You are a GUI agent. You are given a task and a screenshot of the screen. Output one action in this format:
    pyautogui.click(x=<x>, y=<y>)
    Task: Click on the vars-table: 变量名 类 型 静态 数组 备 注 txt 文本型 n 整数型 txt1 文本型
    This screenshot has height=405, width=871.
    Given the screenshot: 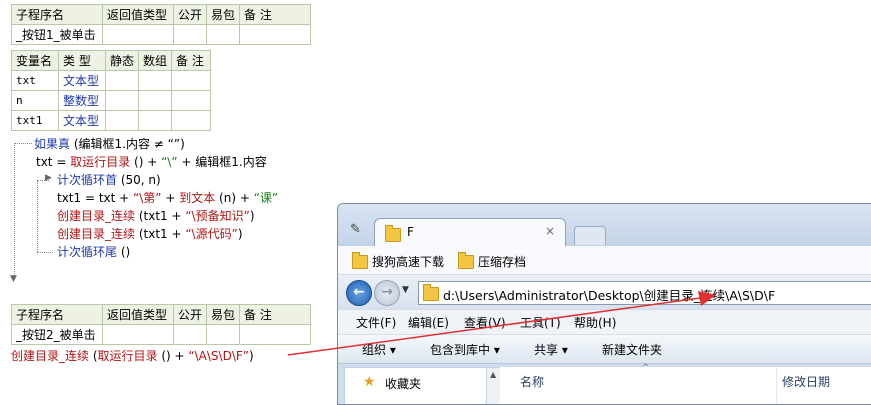 What is the action you would take?
    pyautogui.click(x=111, y=90)
    